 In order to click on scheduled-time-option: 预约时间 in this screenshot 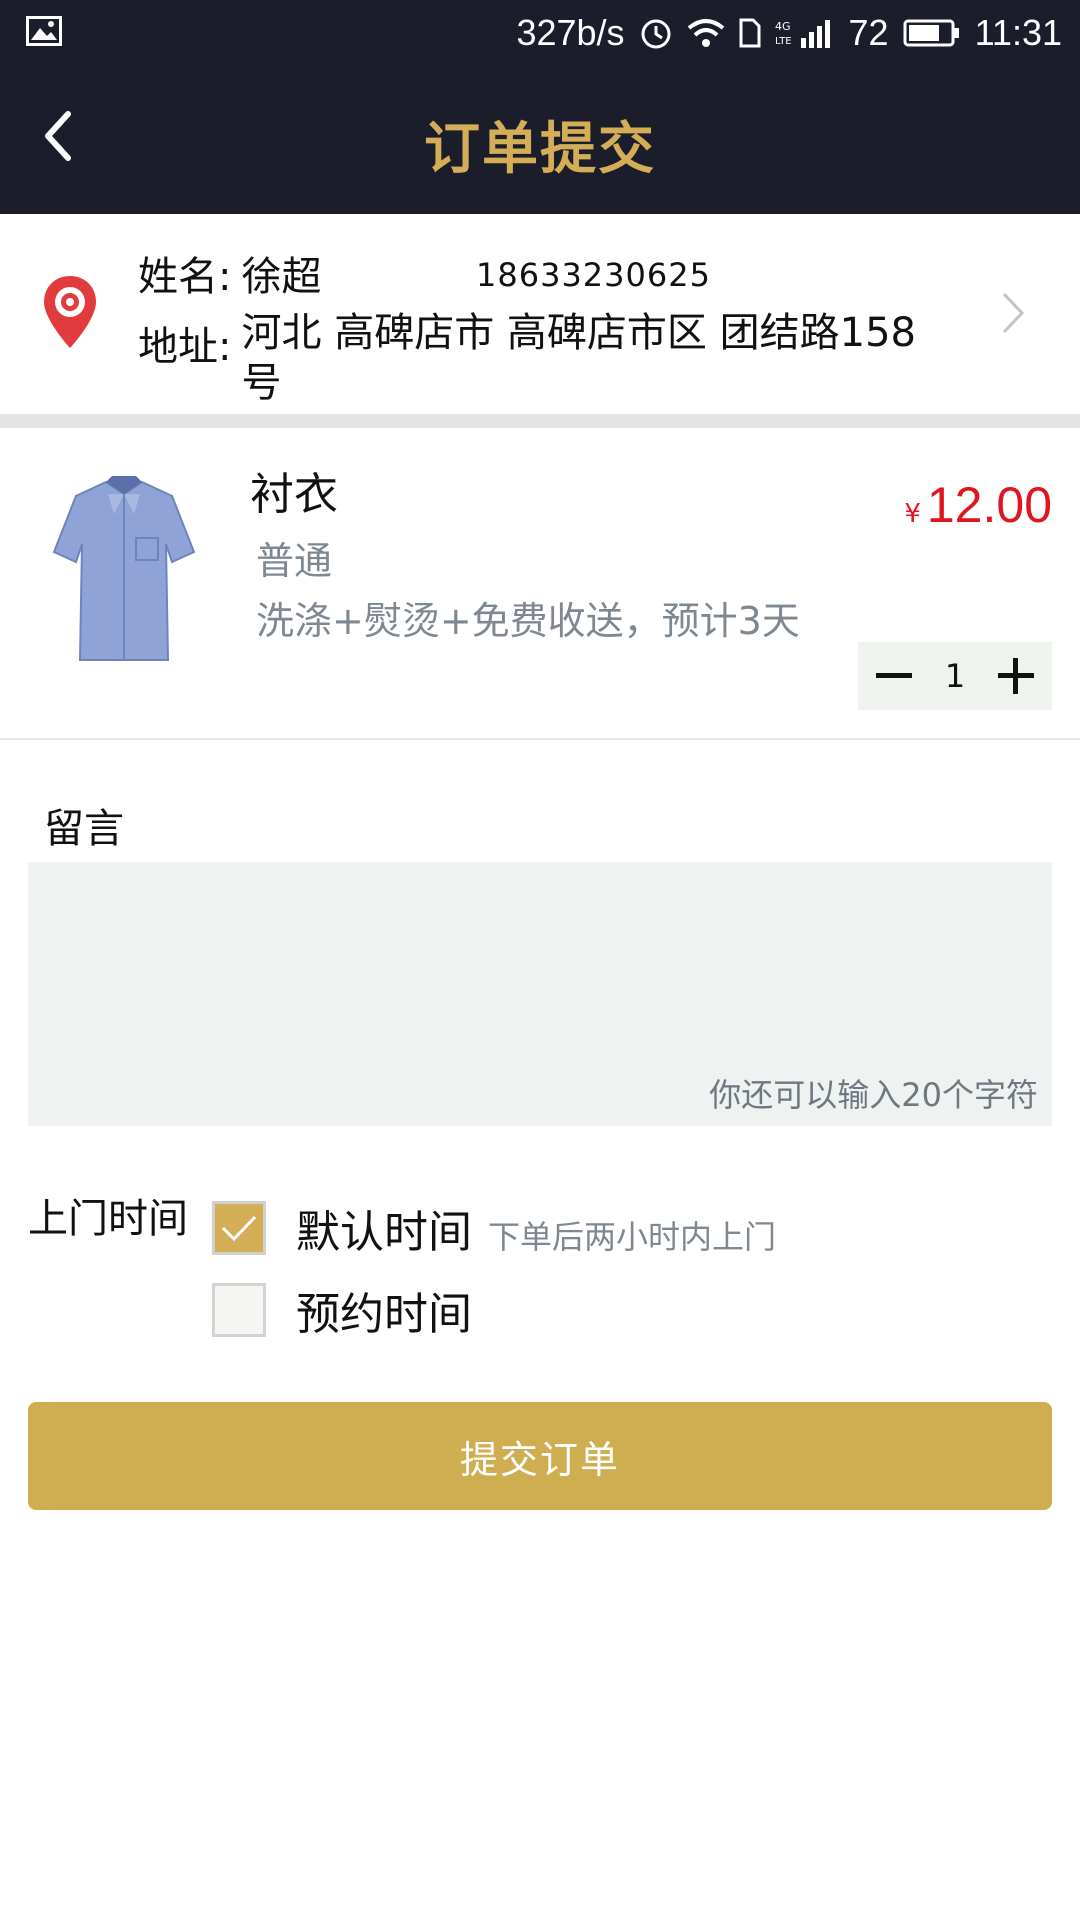, I will do `click(342, 1310)`.